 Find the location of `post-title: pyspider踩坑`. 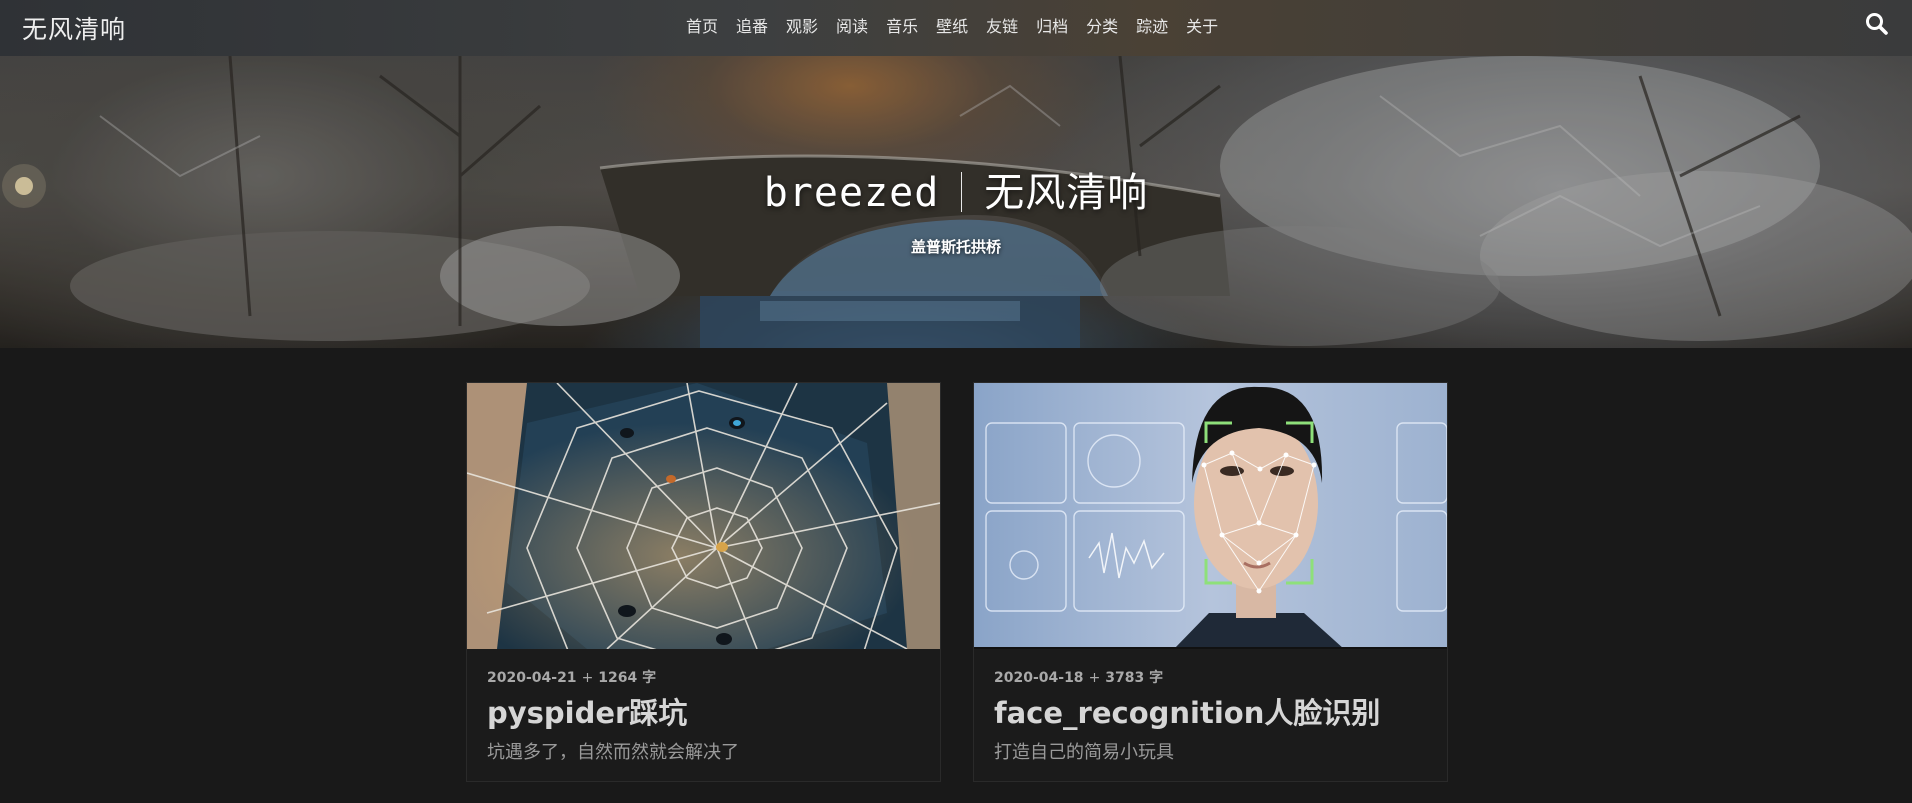

post-title: pyspider踩坑 is located at coordinates (587, 711).